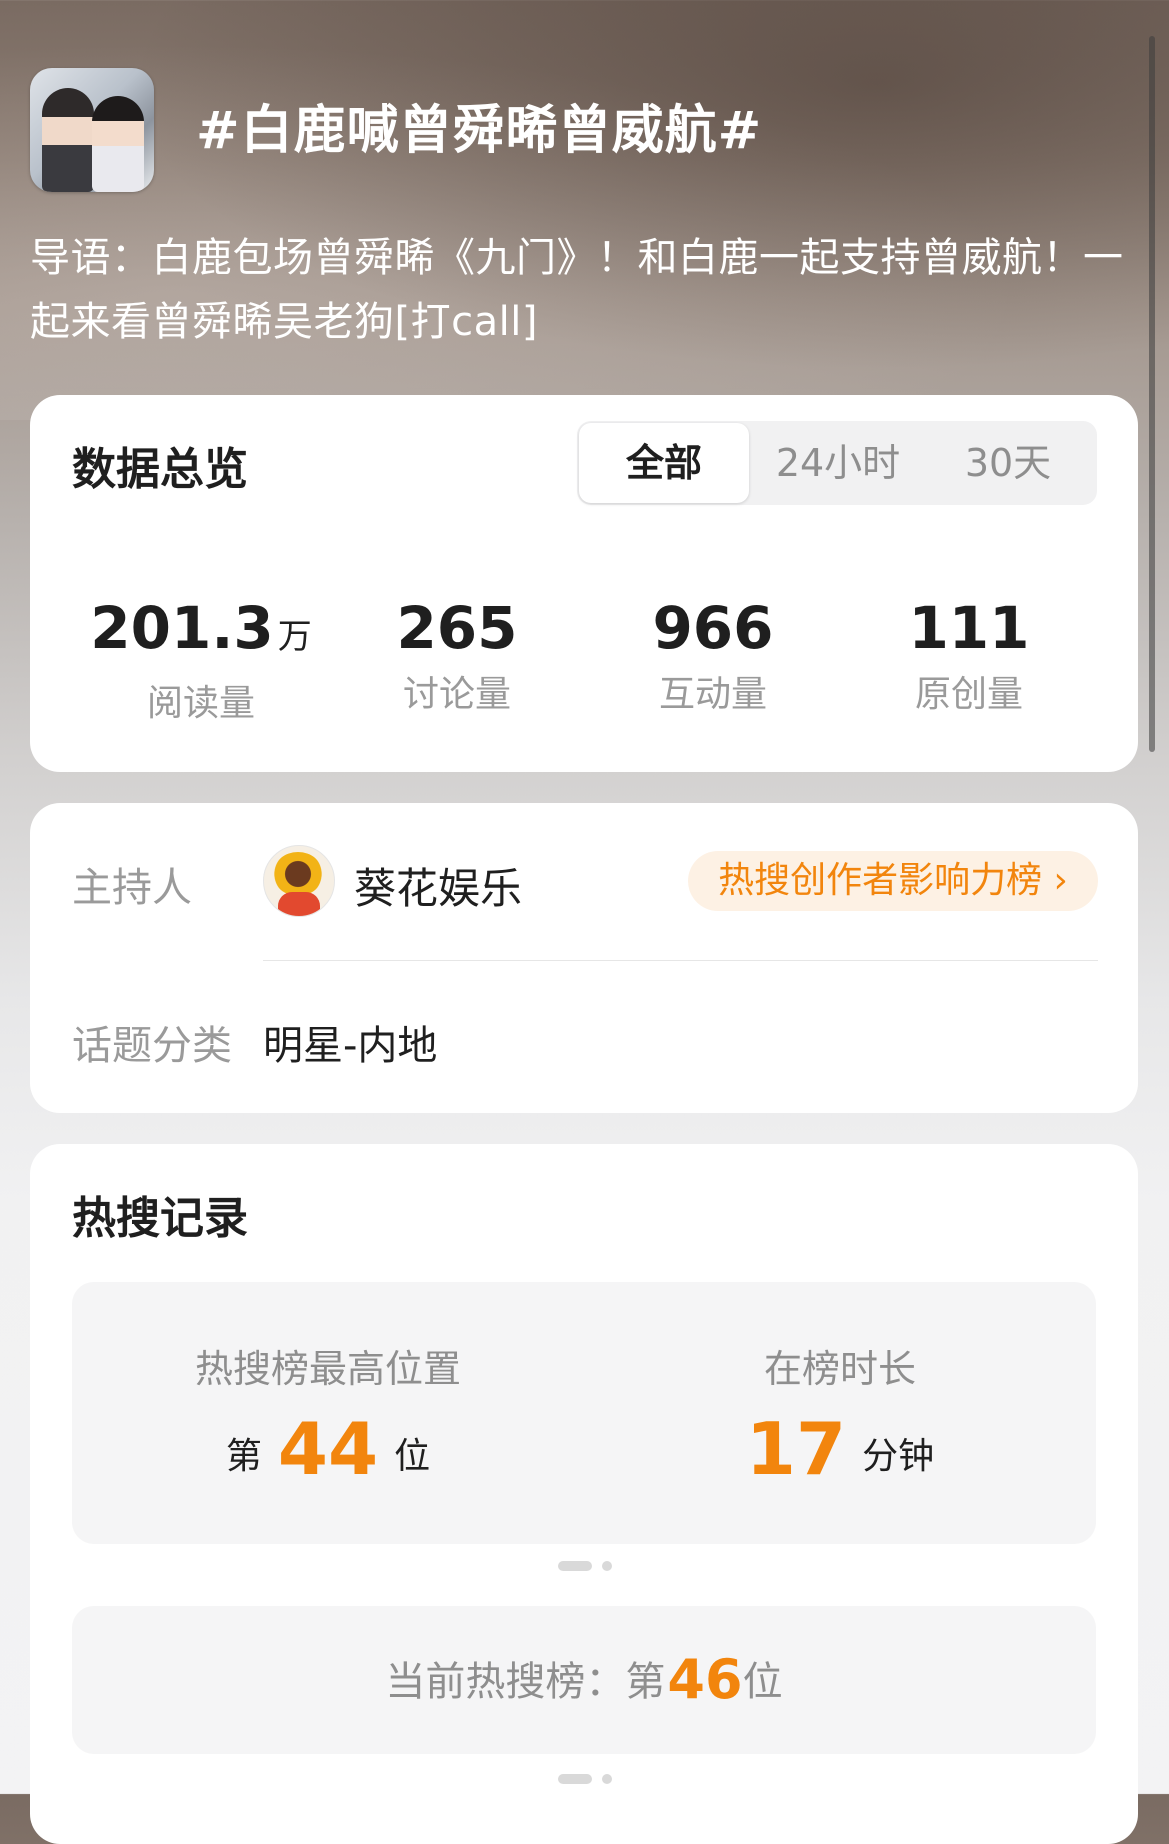 This screenshot has width=1169, height=1844. What do you see at coordinates (712, 694) in the screenshot?
I see `stat-interactions-label: 互动量` at bounding box center [712, 694].